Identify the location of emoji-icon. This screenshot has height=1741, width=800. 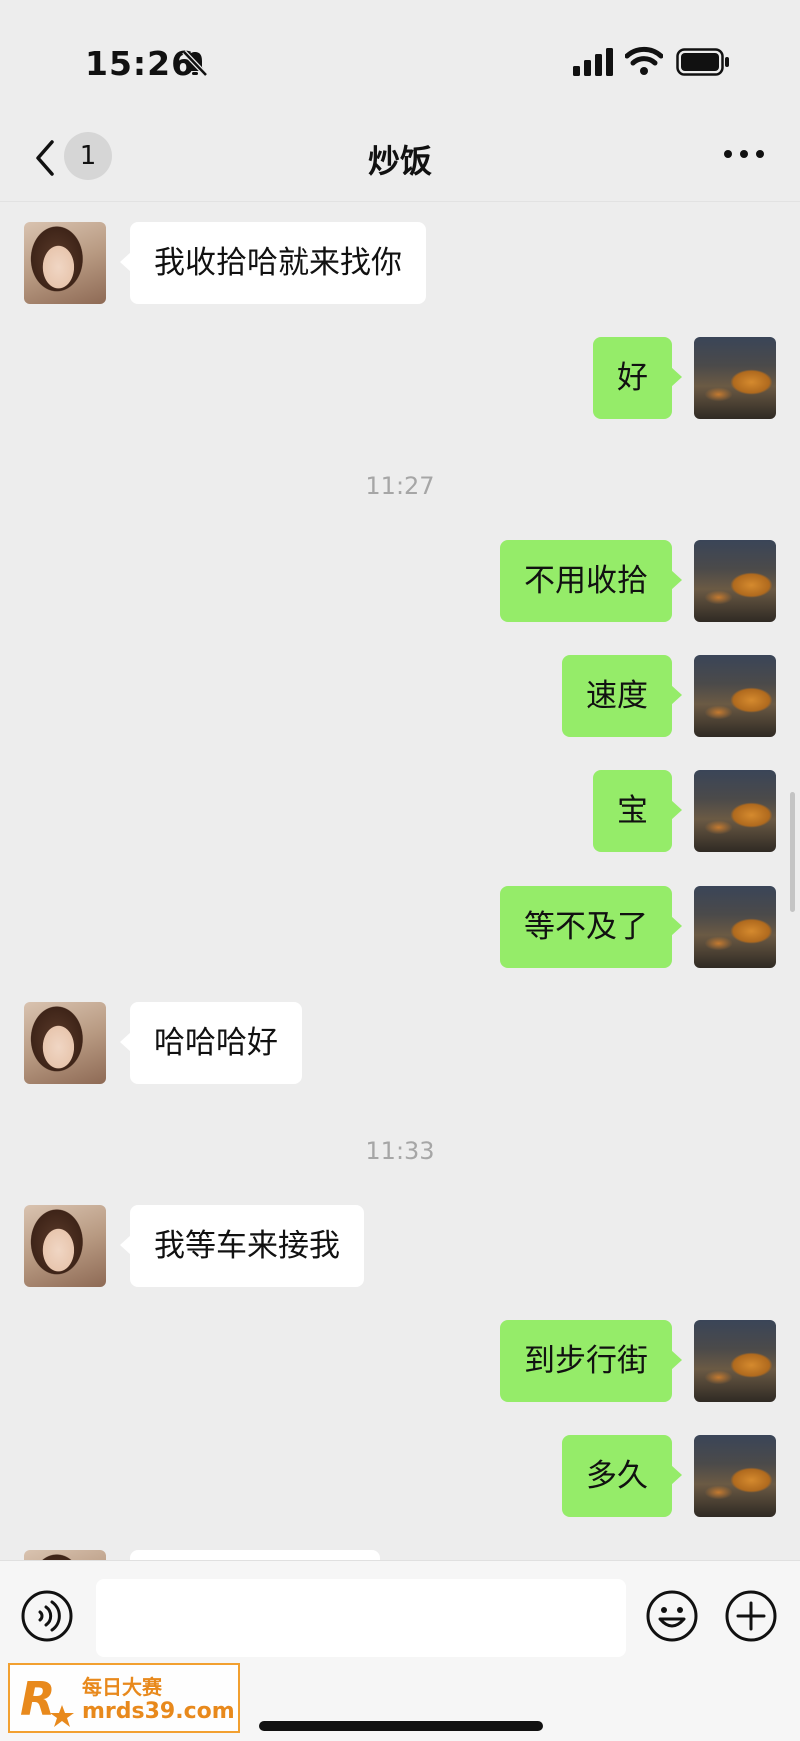
(672, 1616).